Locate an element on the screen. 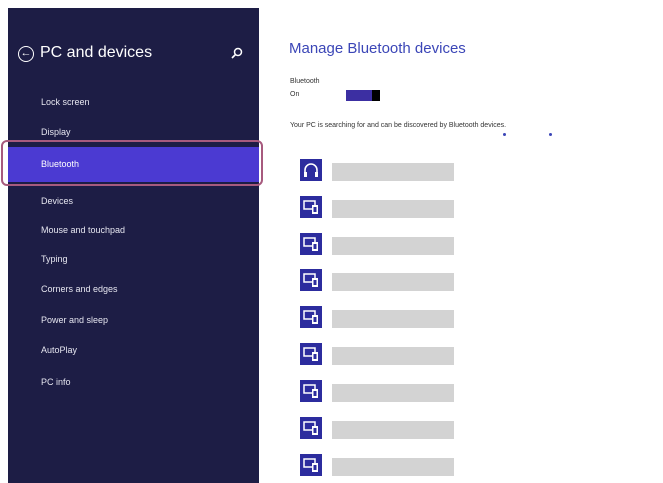 The width and height of the screenshot is (663, 483). search-icon is located at coordinates (237, 53).